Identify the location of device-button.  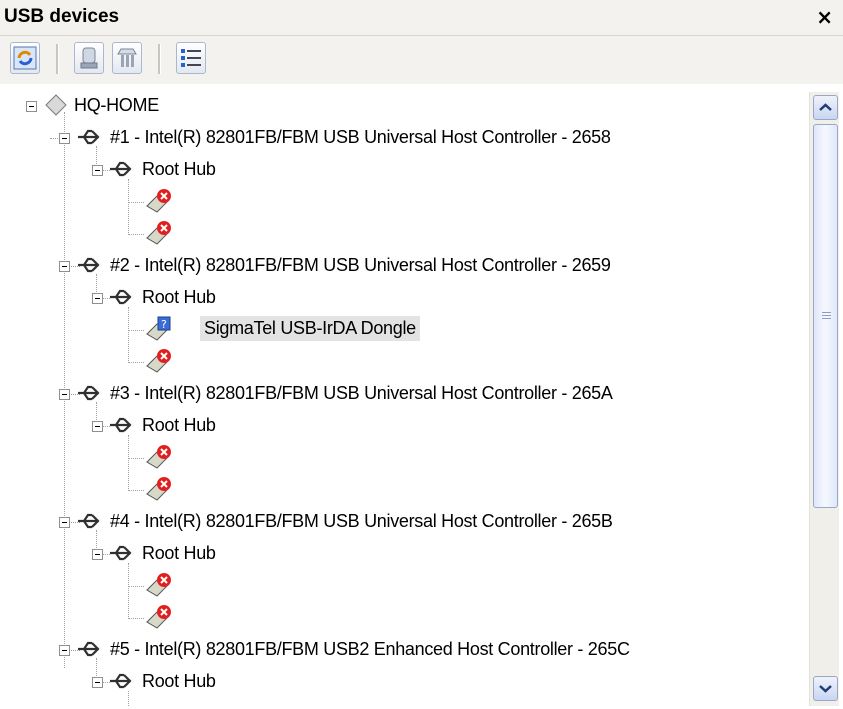
(89, 58).